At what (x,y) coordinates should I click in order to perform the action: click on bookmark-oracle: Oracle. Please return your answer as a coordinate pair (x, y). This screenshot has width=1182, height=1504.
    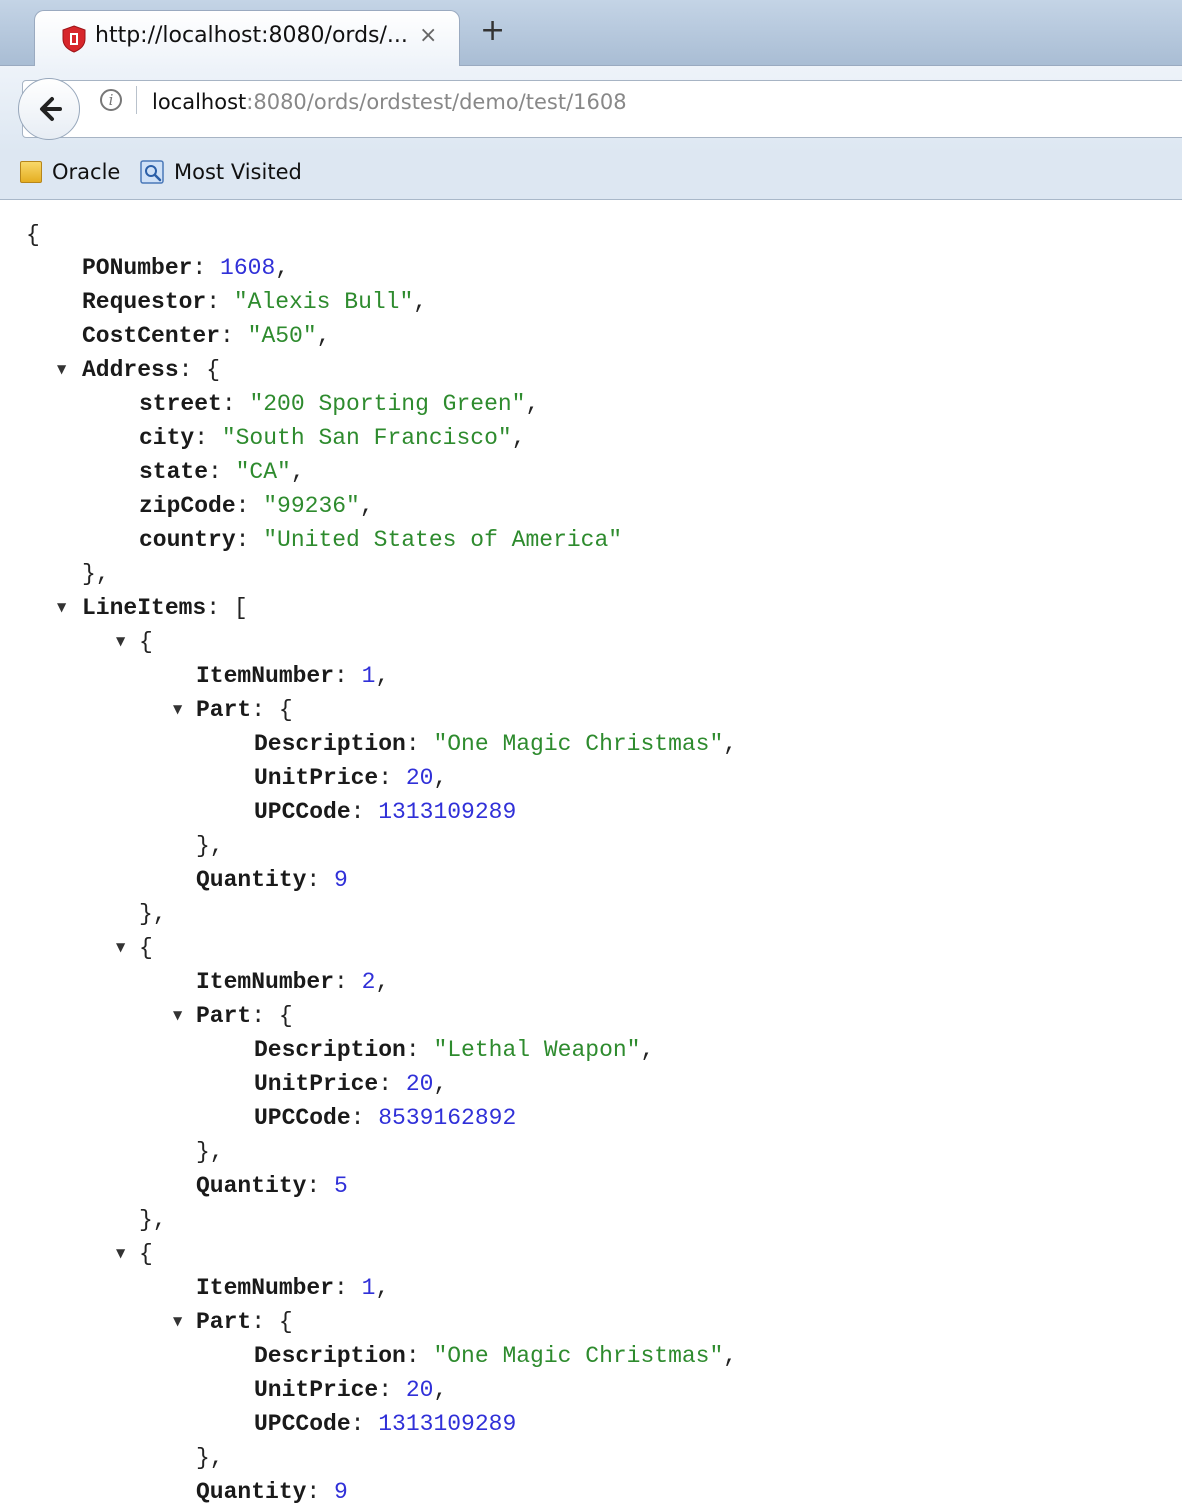
    Looking at the image, I should click on (70, 176).